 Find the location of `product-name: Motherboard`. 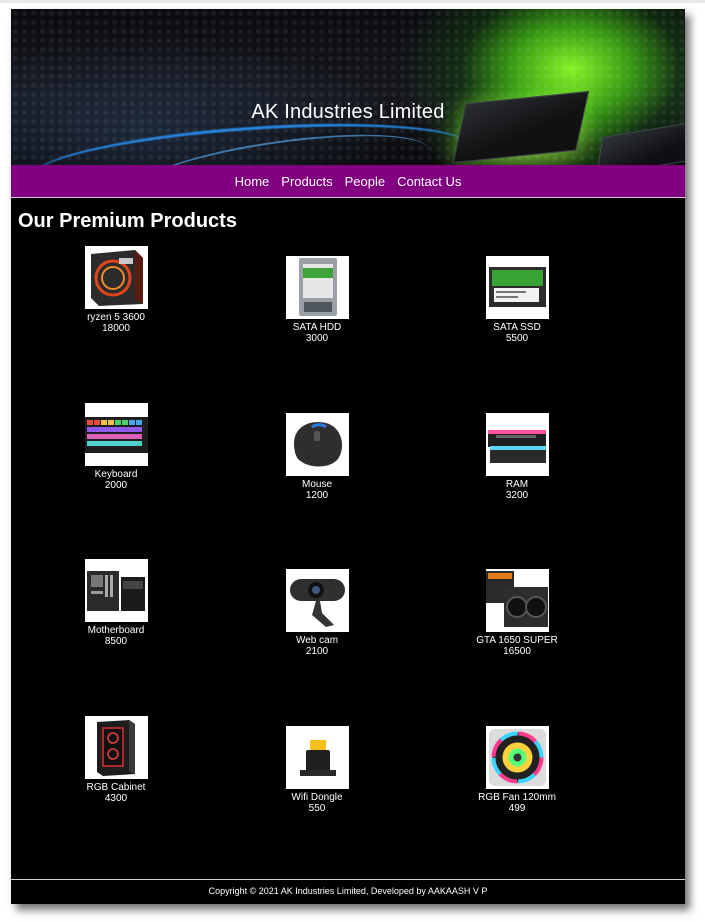

product-name: Motherboard is located at coordinates (116, 630).